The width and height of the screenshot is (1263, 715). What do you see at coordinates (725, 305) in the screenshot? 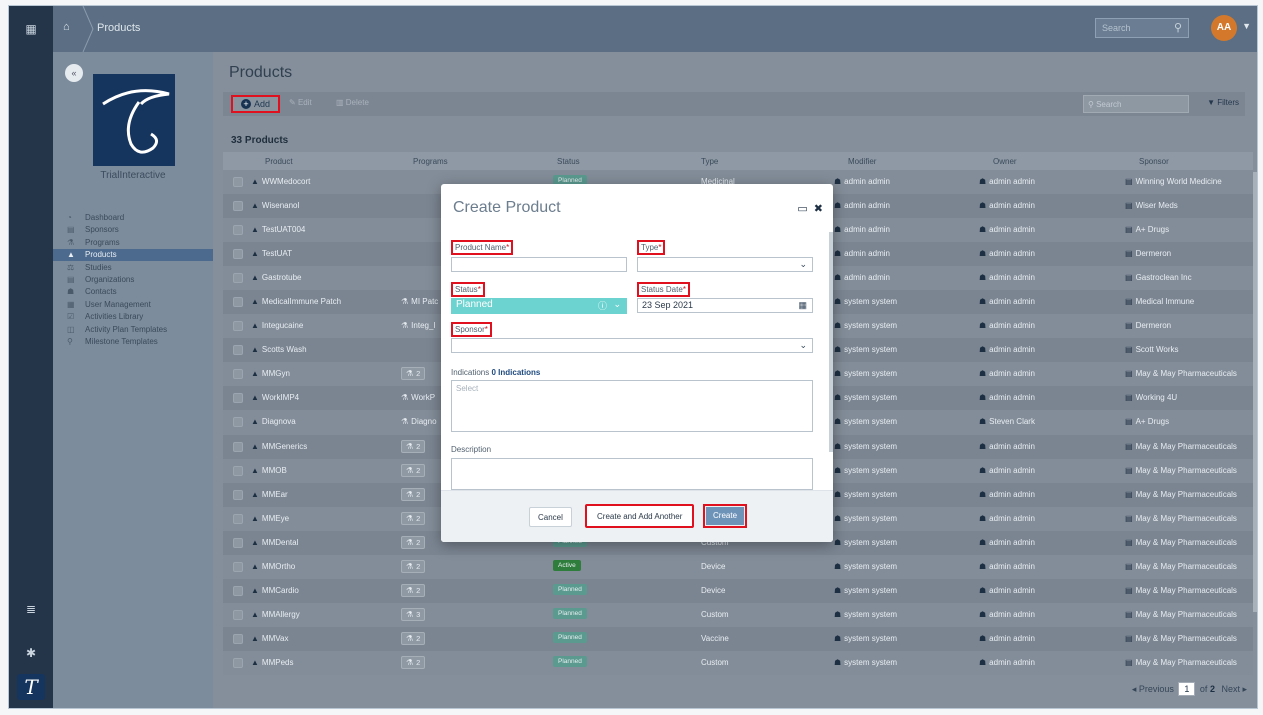
I see `status-date-input: 23 Sep 2021 ▦` at bounding box center [725, 305].